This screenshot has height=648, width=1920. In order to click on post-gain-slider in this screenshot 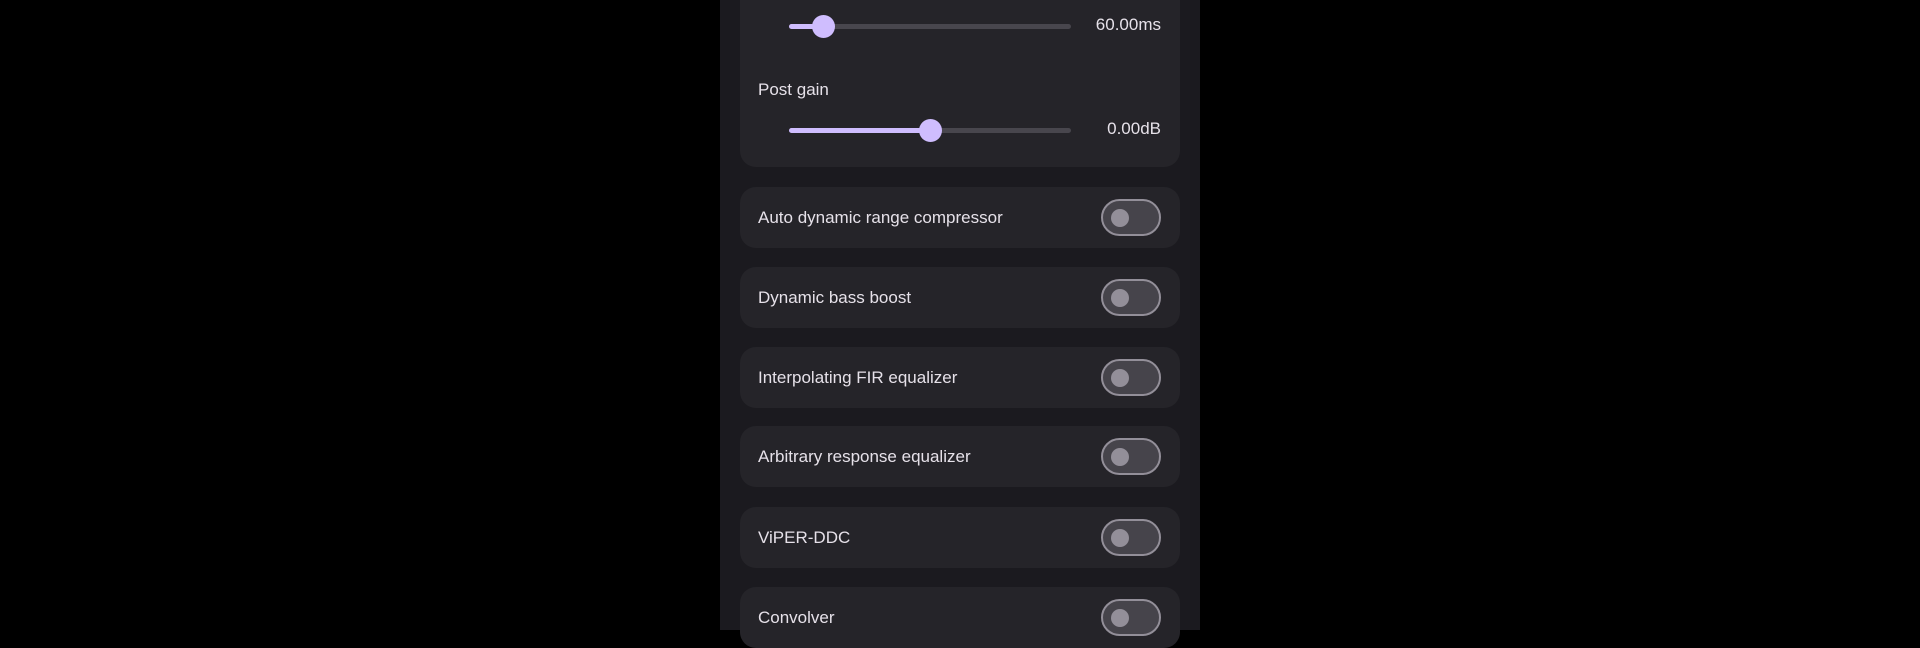, I will do `click(930, 130)`.